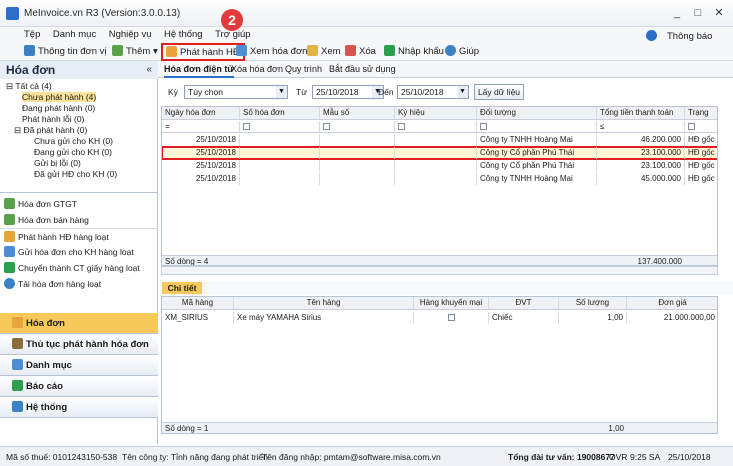  I want to click on help-button: Giúp, so click(462, 52).